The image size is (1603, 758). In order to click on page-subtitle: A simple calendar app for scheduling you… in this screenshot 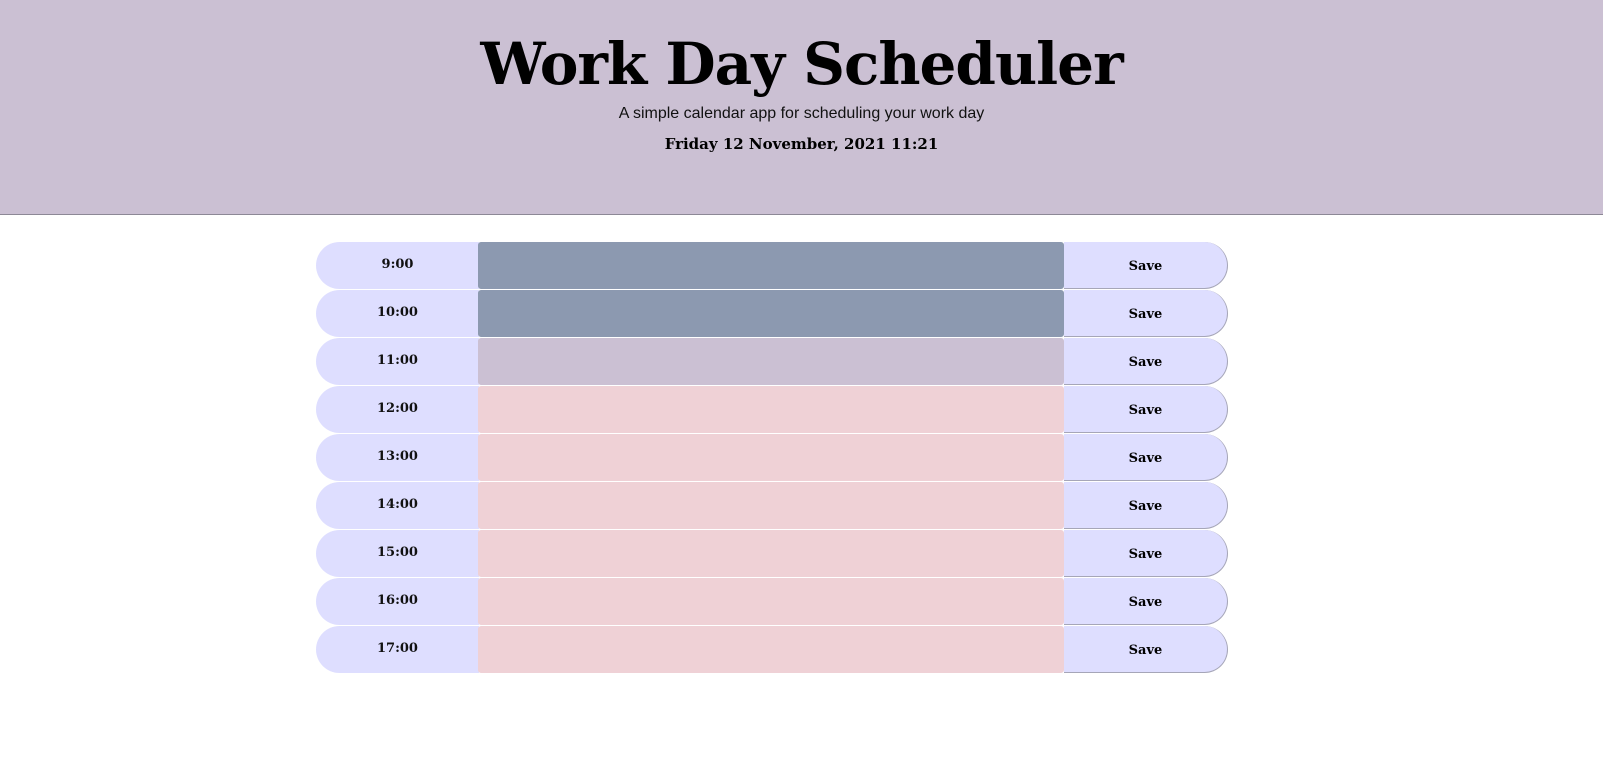, I will do `click(801, 113)`.